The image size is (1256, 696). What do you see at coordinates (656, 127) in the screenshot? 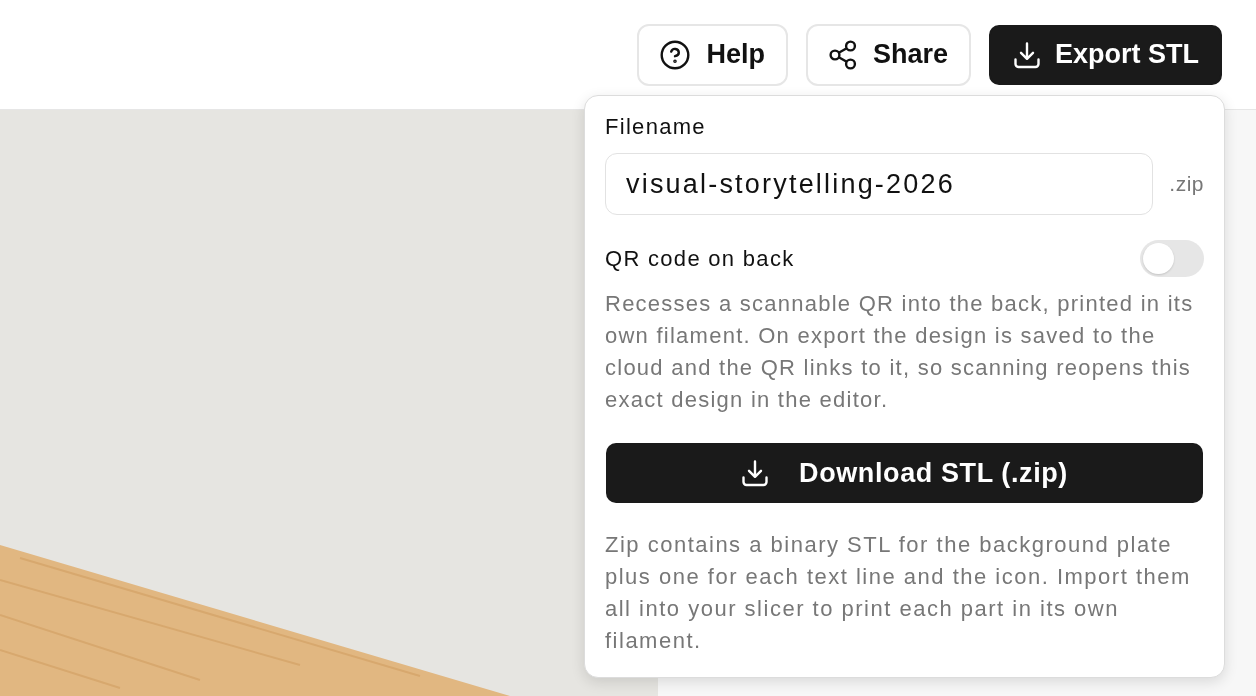
I see `filename-label: Filename` at bounding box center [656, 127].